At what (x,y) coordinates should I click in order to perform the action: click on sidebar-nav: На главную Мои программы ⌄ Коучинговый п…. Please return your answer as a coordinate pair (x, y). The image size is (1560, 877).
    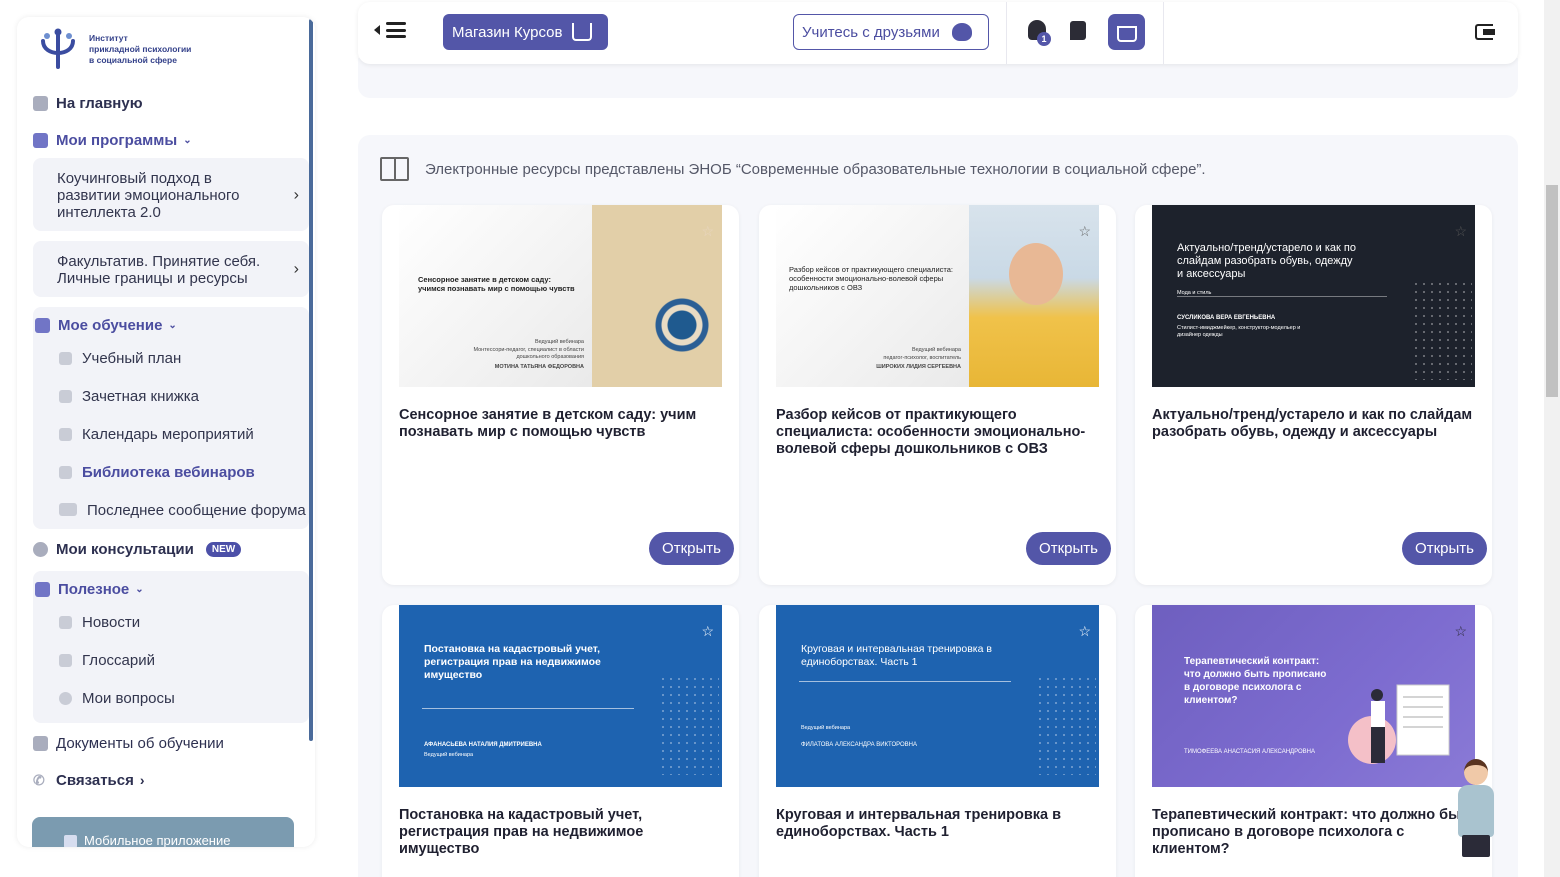
    Looking at the image, I should click on (171, 441).